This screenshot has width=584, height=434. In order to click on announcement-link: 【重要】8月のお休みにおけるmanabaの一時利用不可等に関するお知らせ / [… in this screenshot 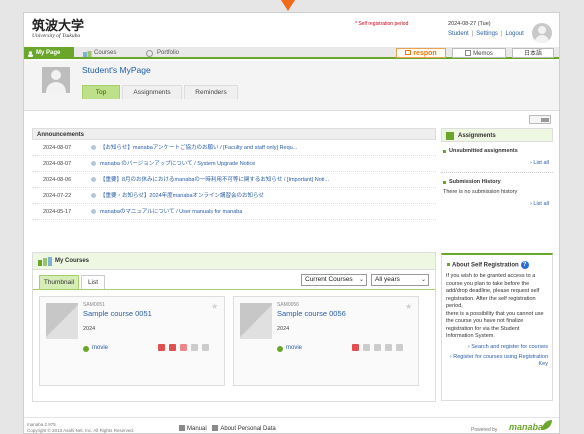, I will do `click(265, 179)`.